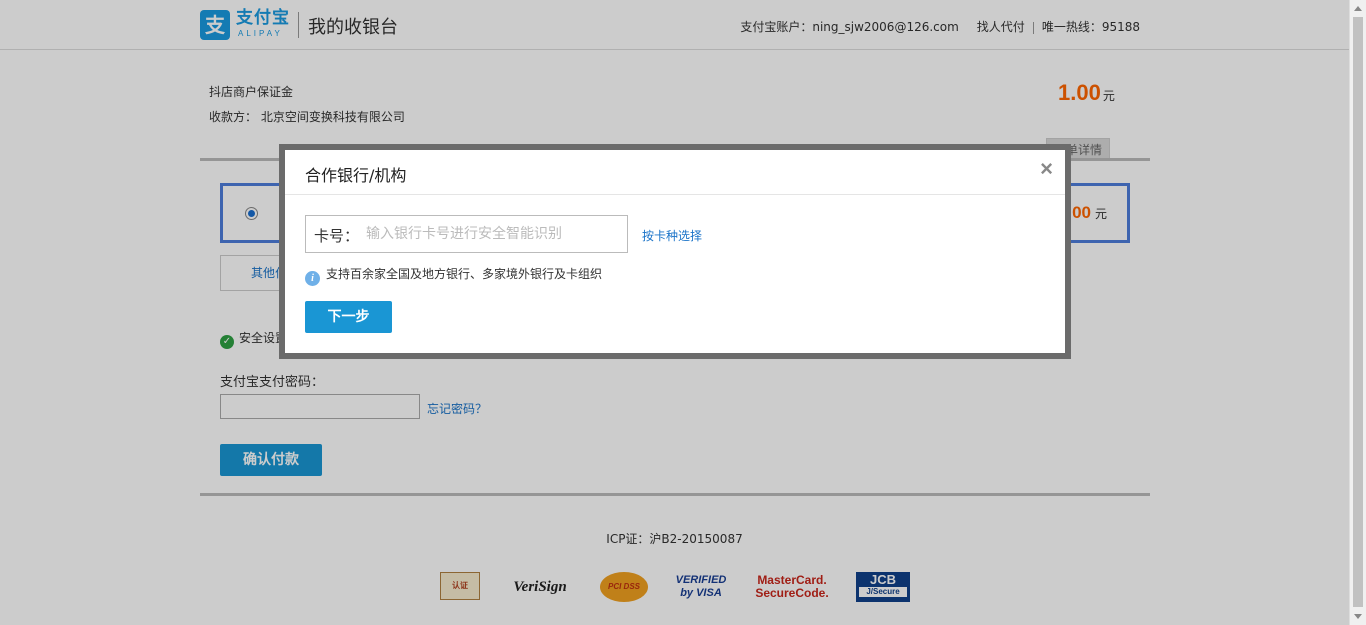 The image size is (1366, 625). Describe the element at coordinates (356, 175) in the screenshot. I see `modal-title: 合作银行/机构` at that location.